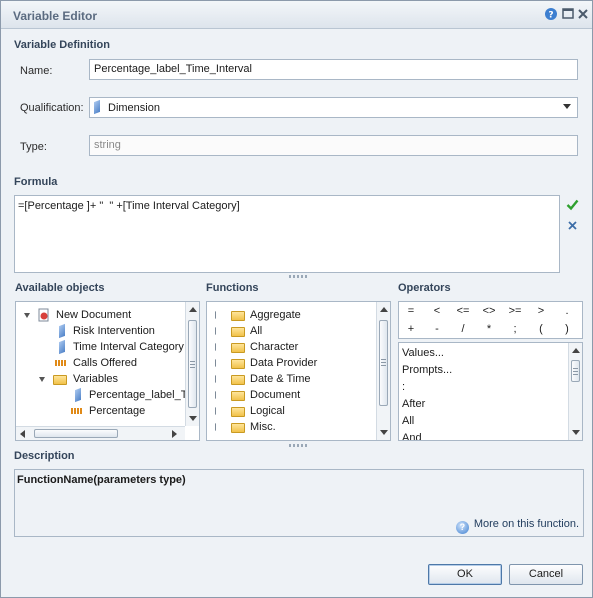 The height and width of the screenshot is (598, 593). I want to click on chevron-down-icon, so click(567, 106).